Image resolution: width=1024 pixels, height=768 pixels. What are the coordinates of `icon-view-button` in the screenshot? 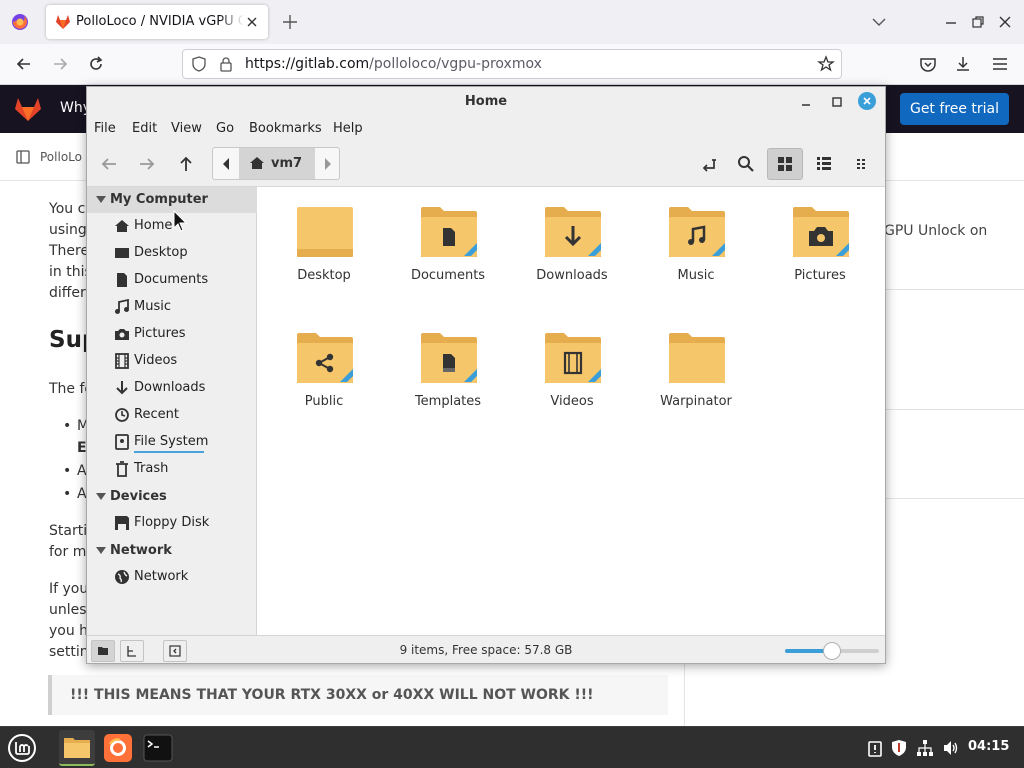 It's located at (785, 164).